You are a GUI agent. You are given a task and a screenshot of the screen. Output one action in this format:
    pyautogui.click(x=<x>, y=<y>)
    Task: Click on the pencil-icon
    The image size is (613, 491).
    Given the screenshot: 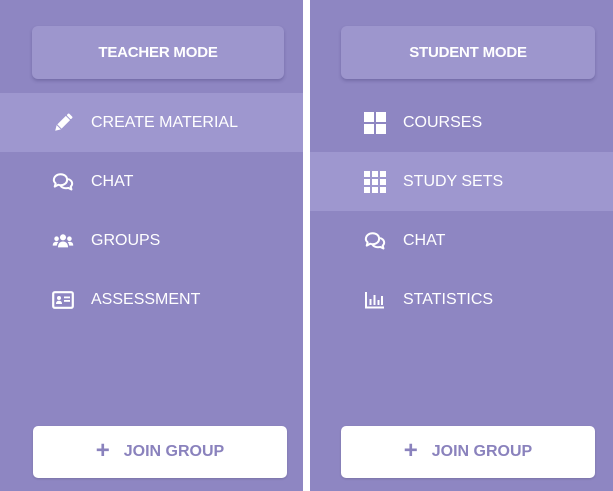 What is the action you would take?
    pyautogui.click(x=63, y=123)
    